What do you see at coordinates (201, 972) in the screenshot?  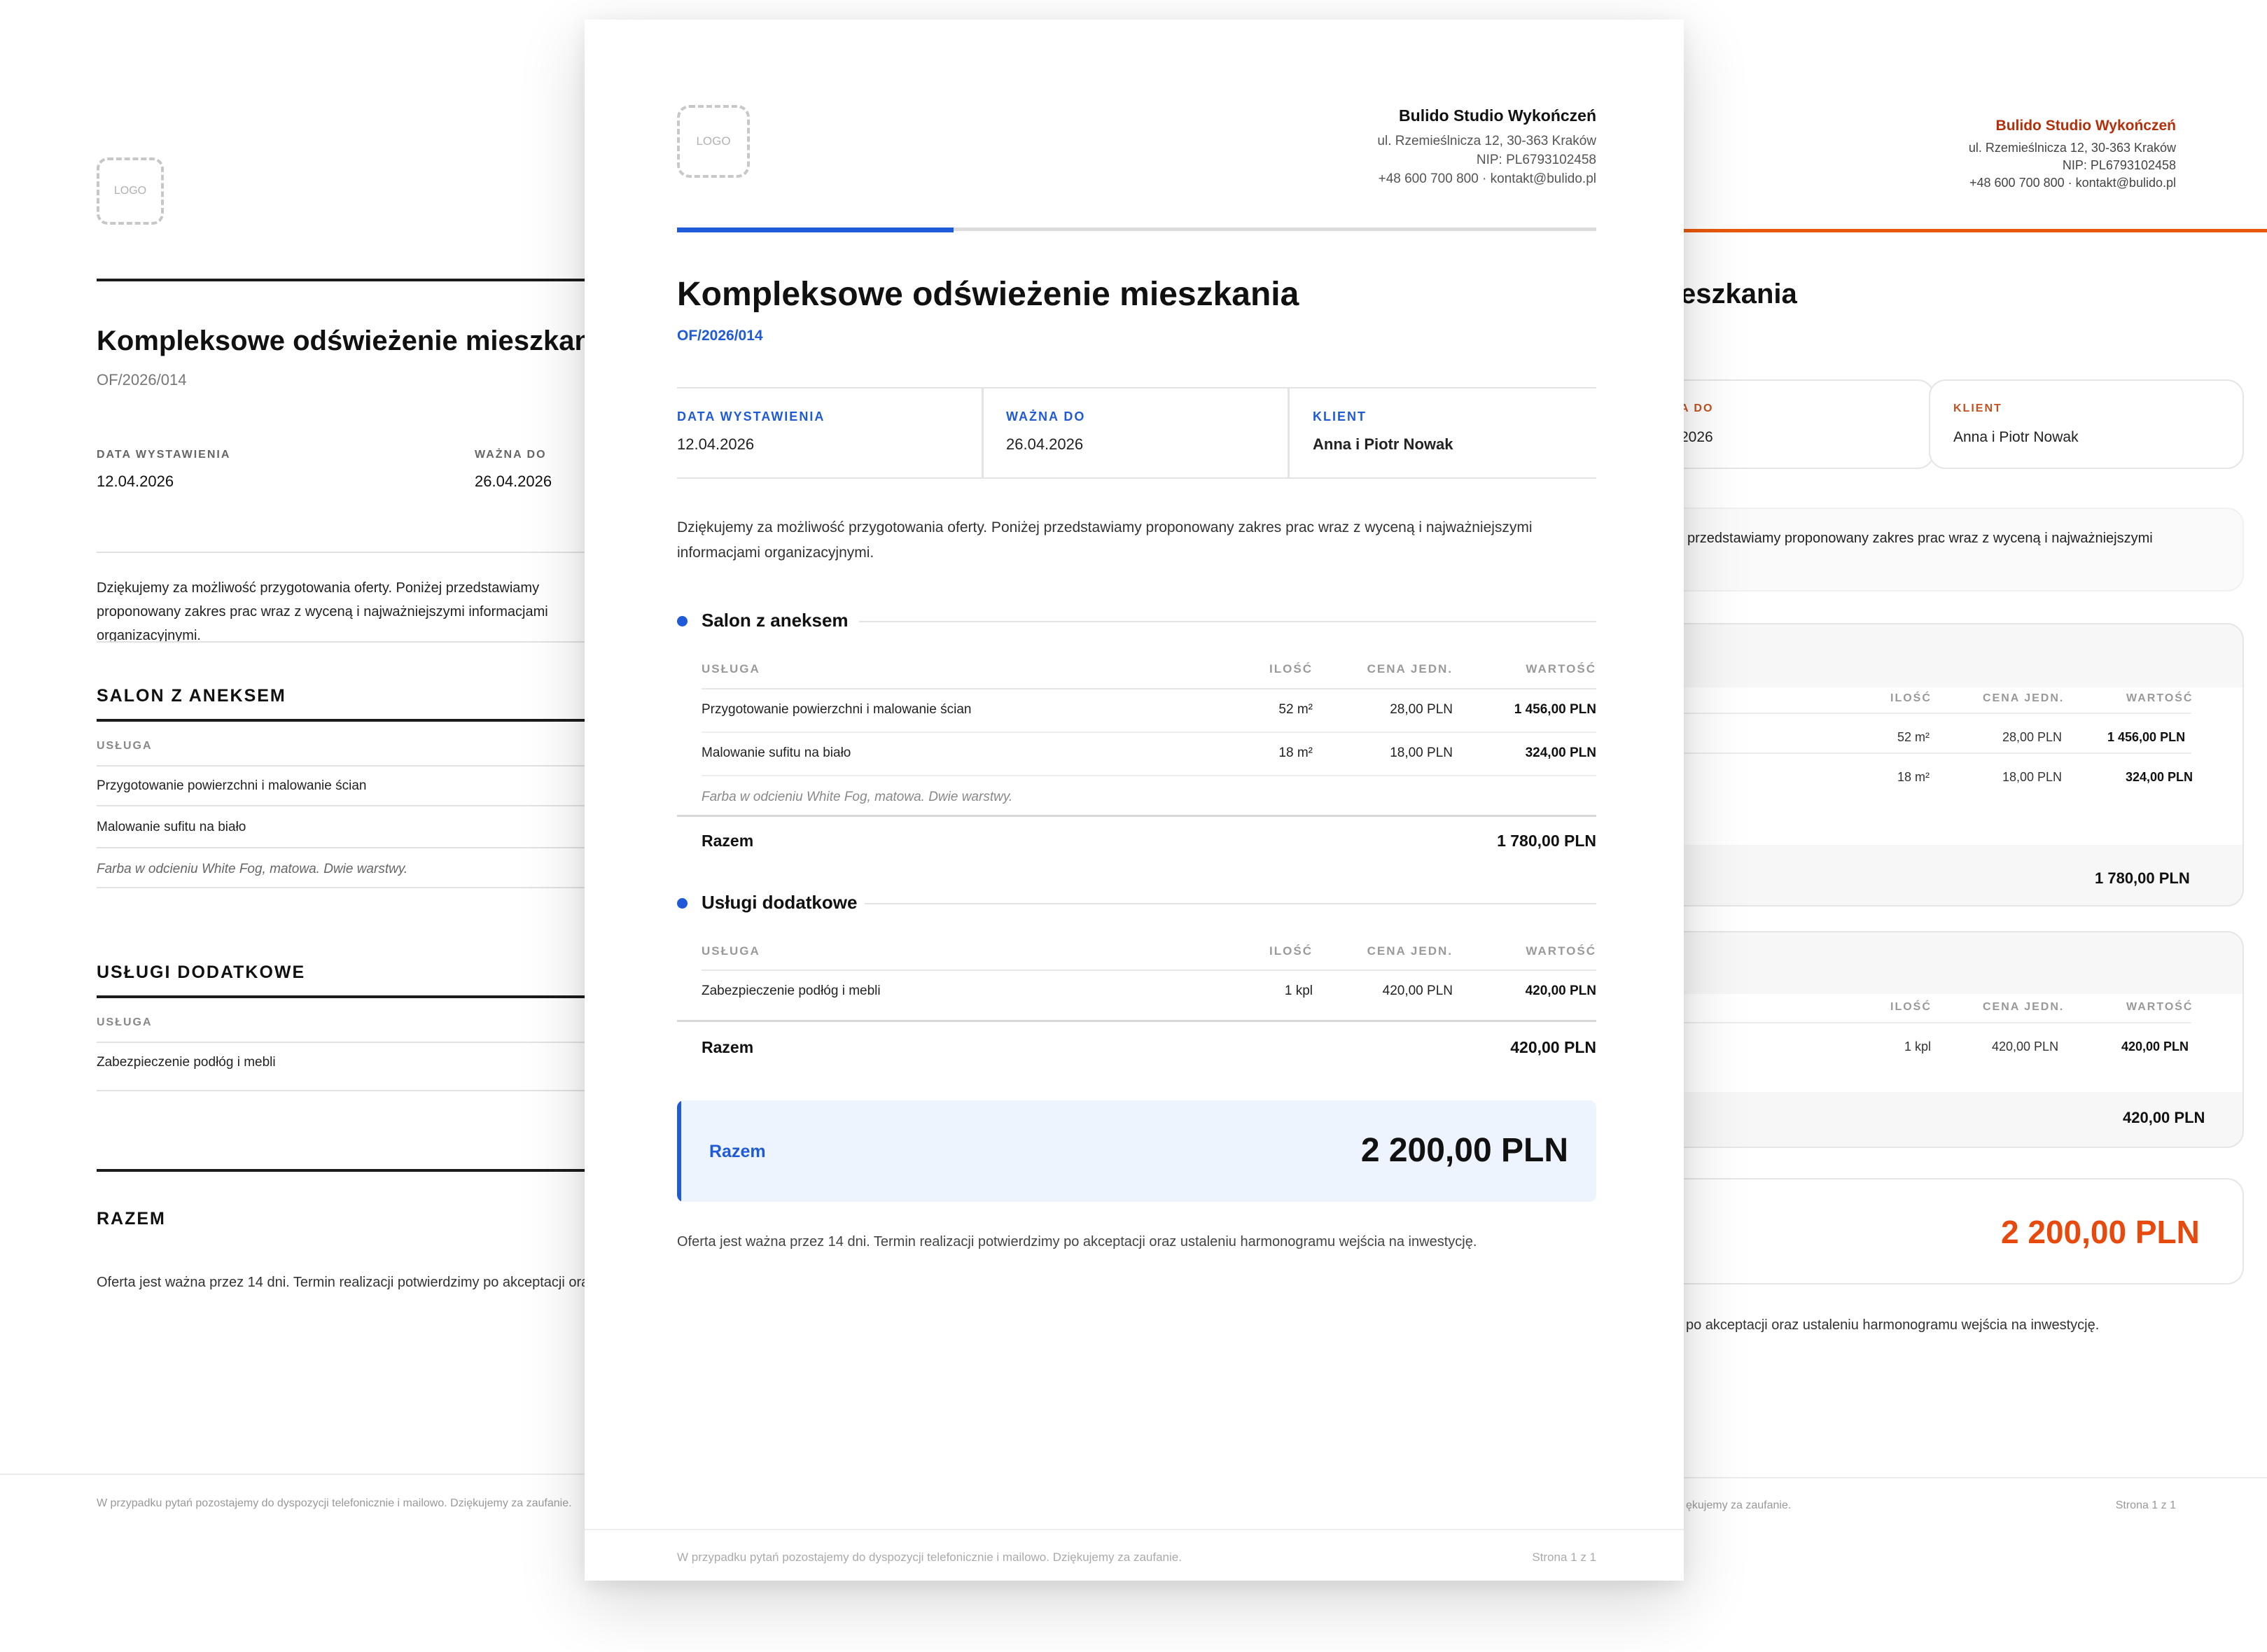 I see `section-title: USŁUGI DODATKOWE` at bounding box center [201, 972].